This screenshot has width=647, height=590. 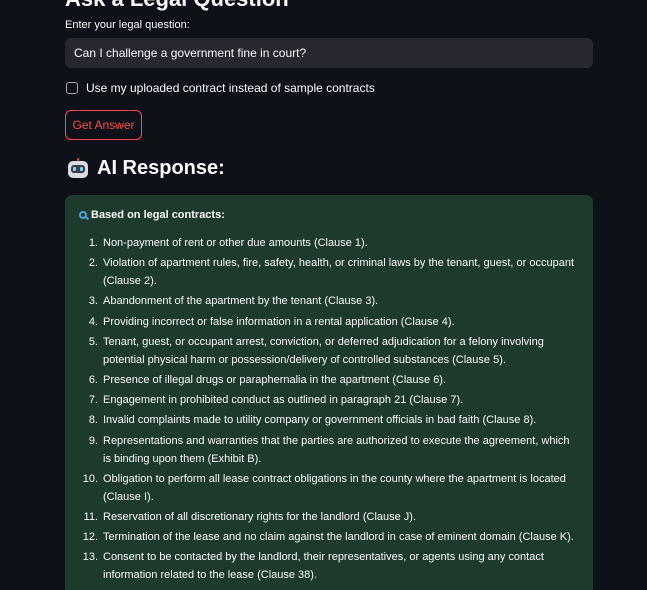 What do you see at coordinates (83, 215) in the screenshot?
I see `magnifier-icon` at bounding box center [83, 215].